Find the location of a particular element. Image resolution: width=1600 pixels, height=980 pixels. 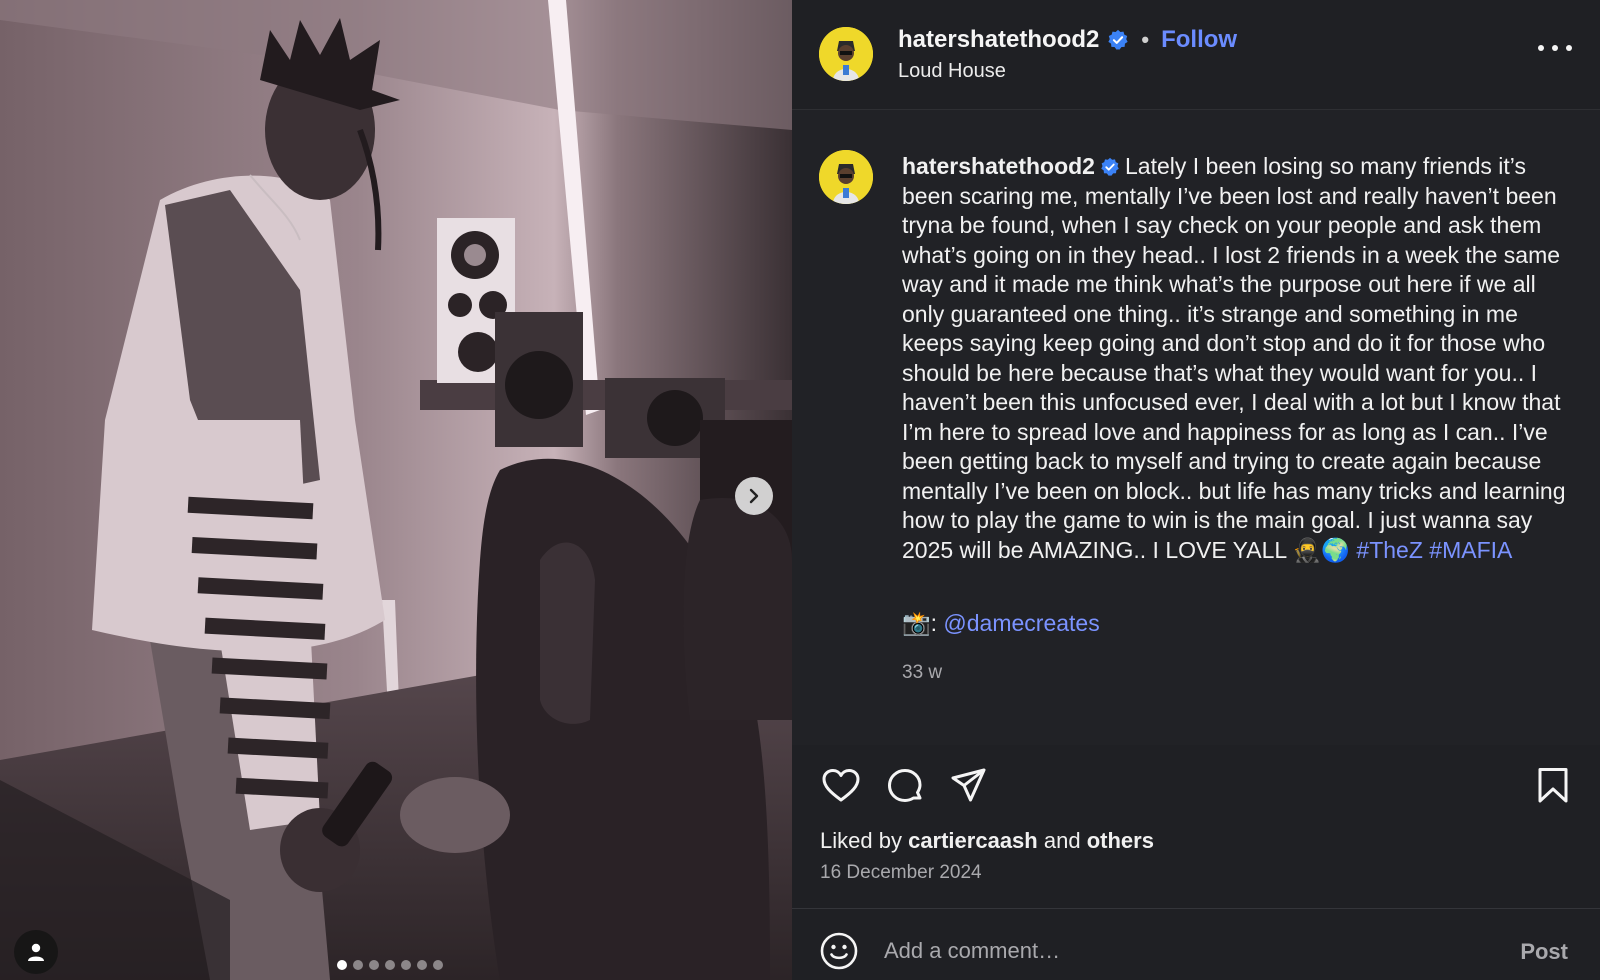

header-user-line: hatershatethood2 • Follow is located at coordinates (1067, 40).